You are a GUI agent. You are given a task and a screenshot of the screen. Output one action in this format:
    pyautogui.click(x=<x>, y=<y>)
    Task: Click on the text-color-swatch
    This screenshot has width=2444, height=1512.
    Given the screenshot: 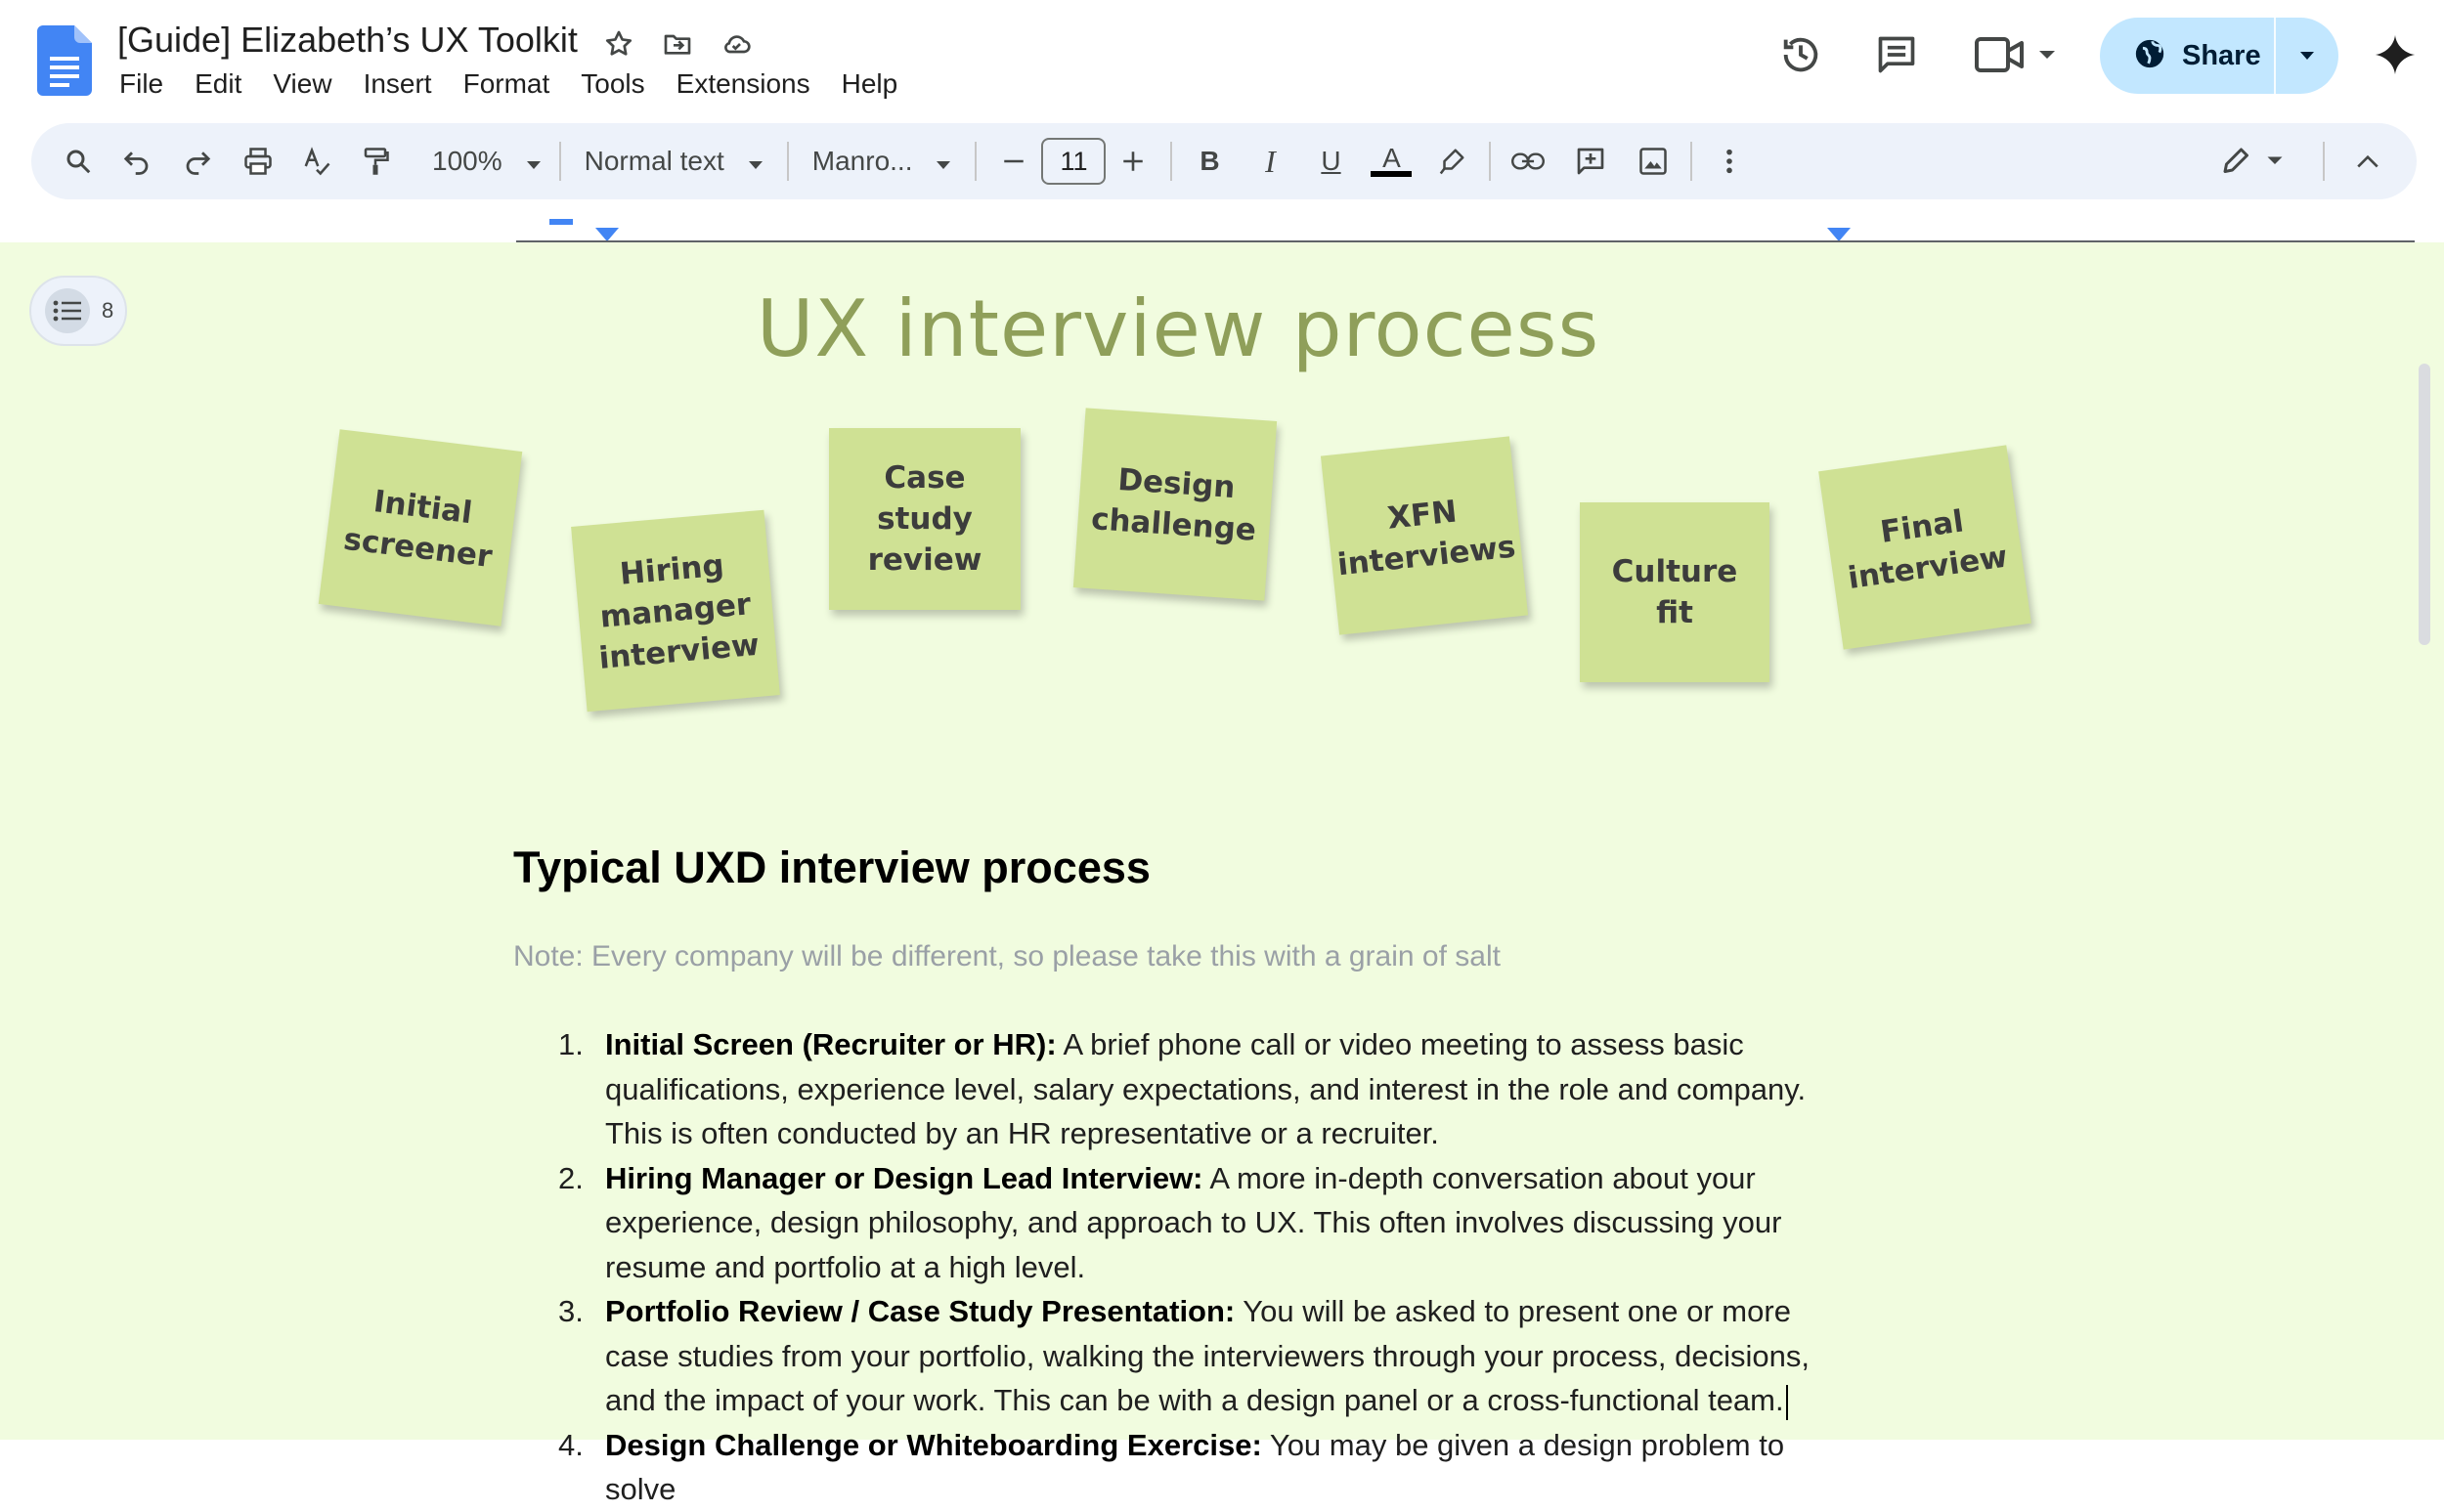 What is the action you would take?
    pyautogui.click(x=1392, y=174)
    